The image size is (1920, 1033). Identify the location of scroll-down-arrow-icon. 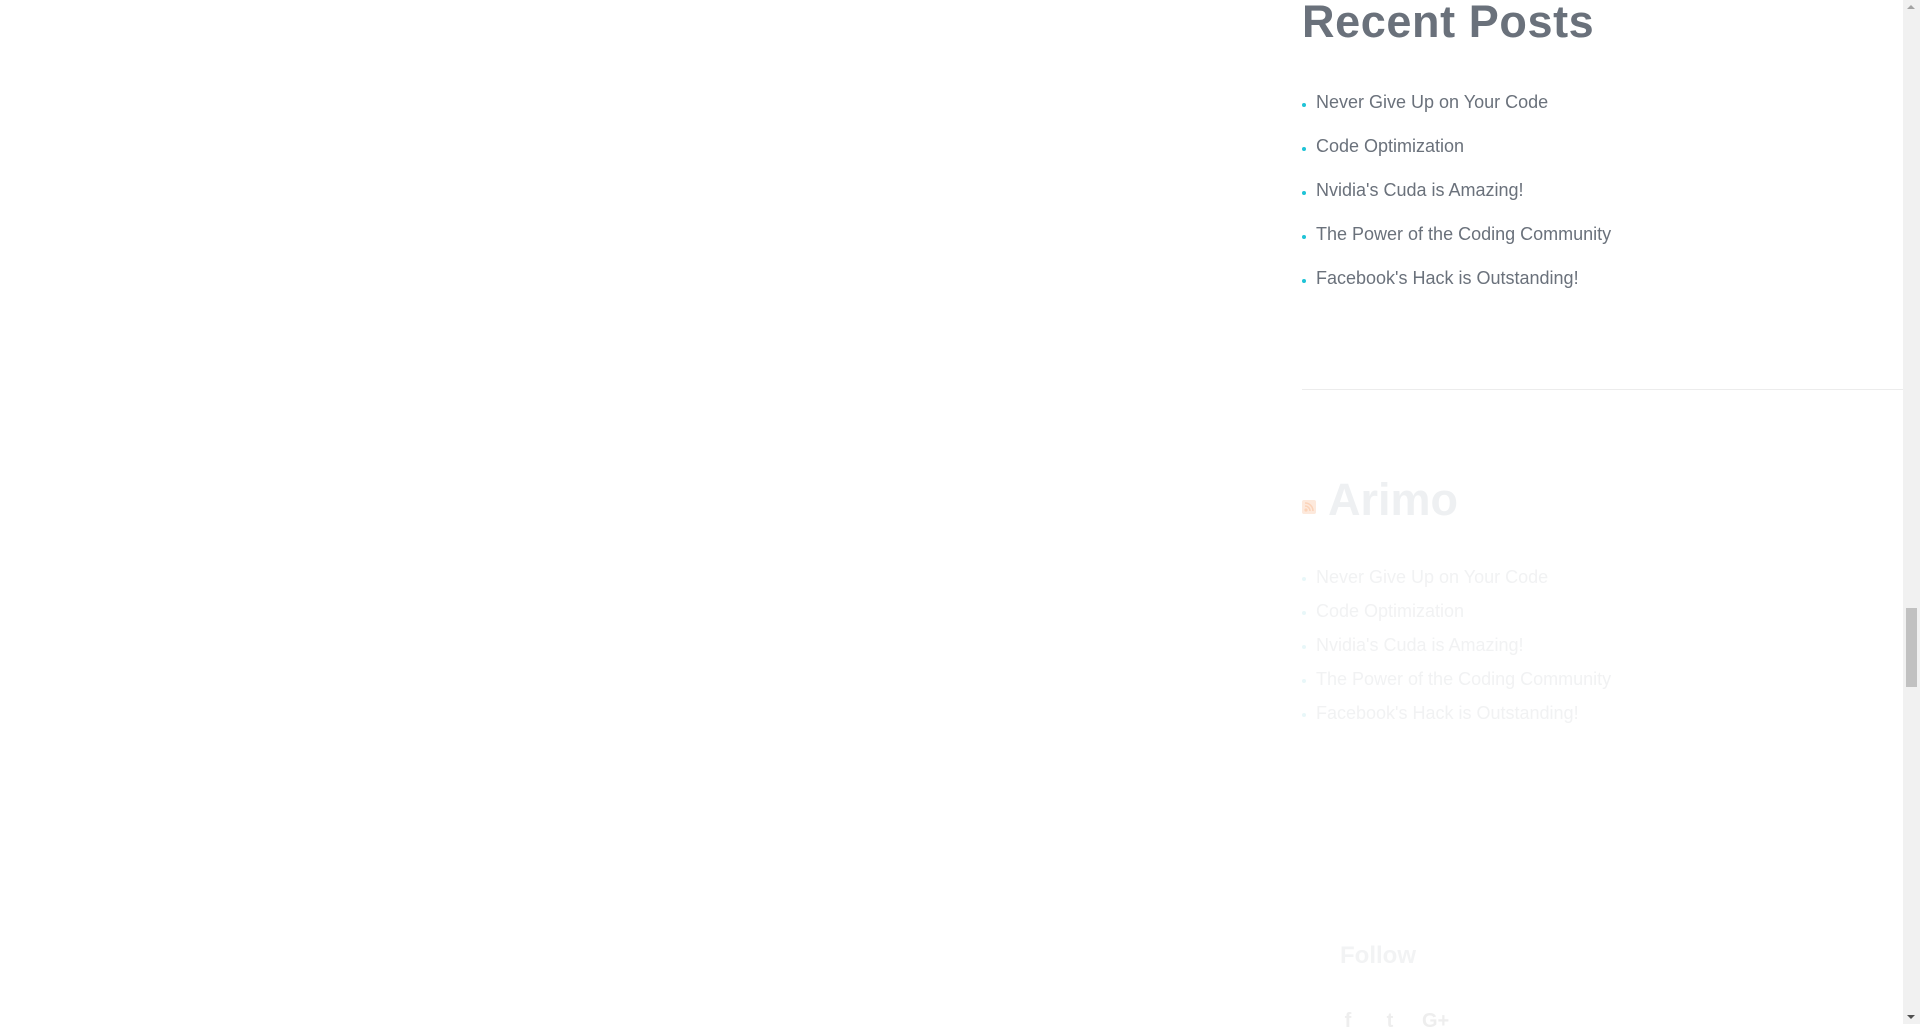
(1911, 1017).